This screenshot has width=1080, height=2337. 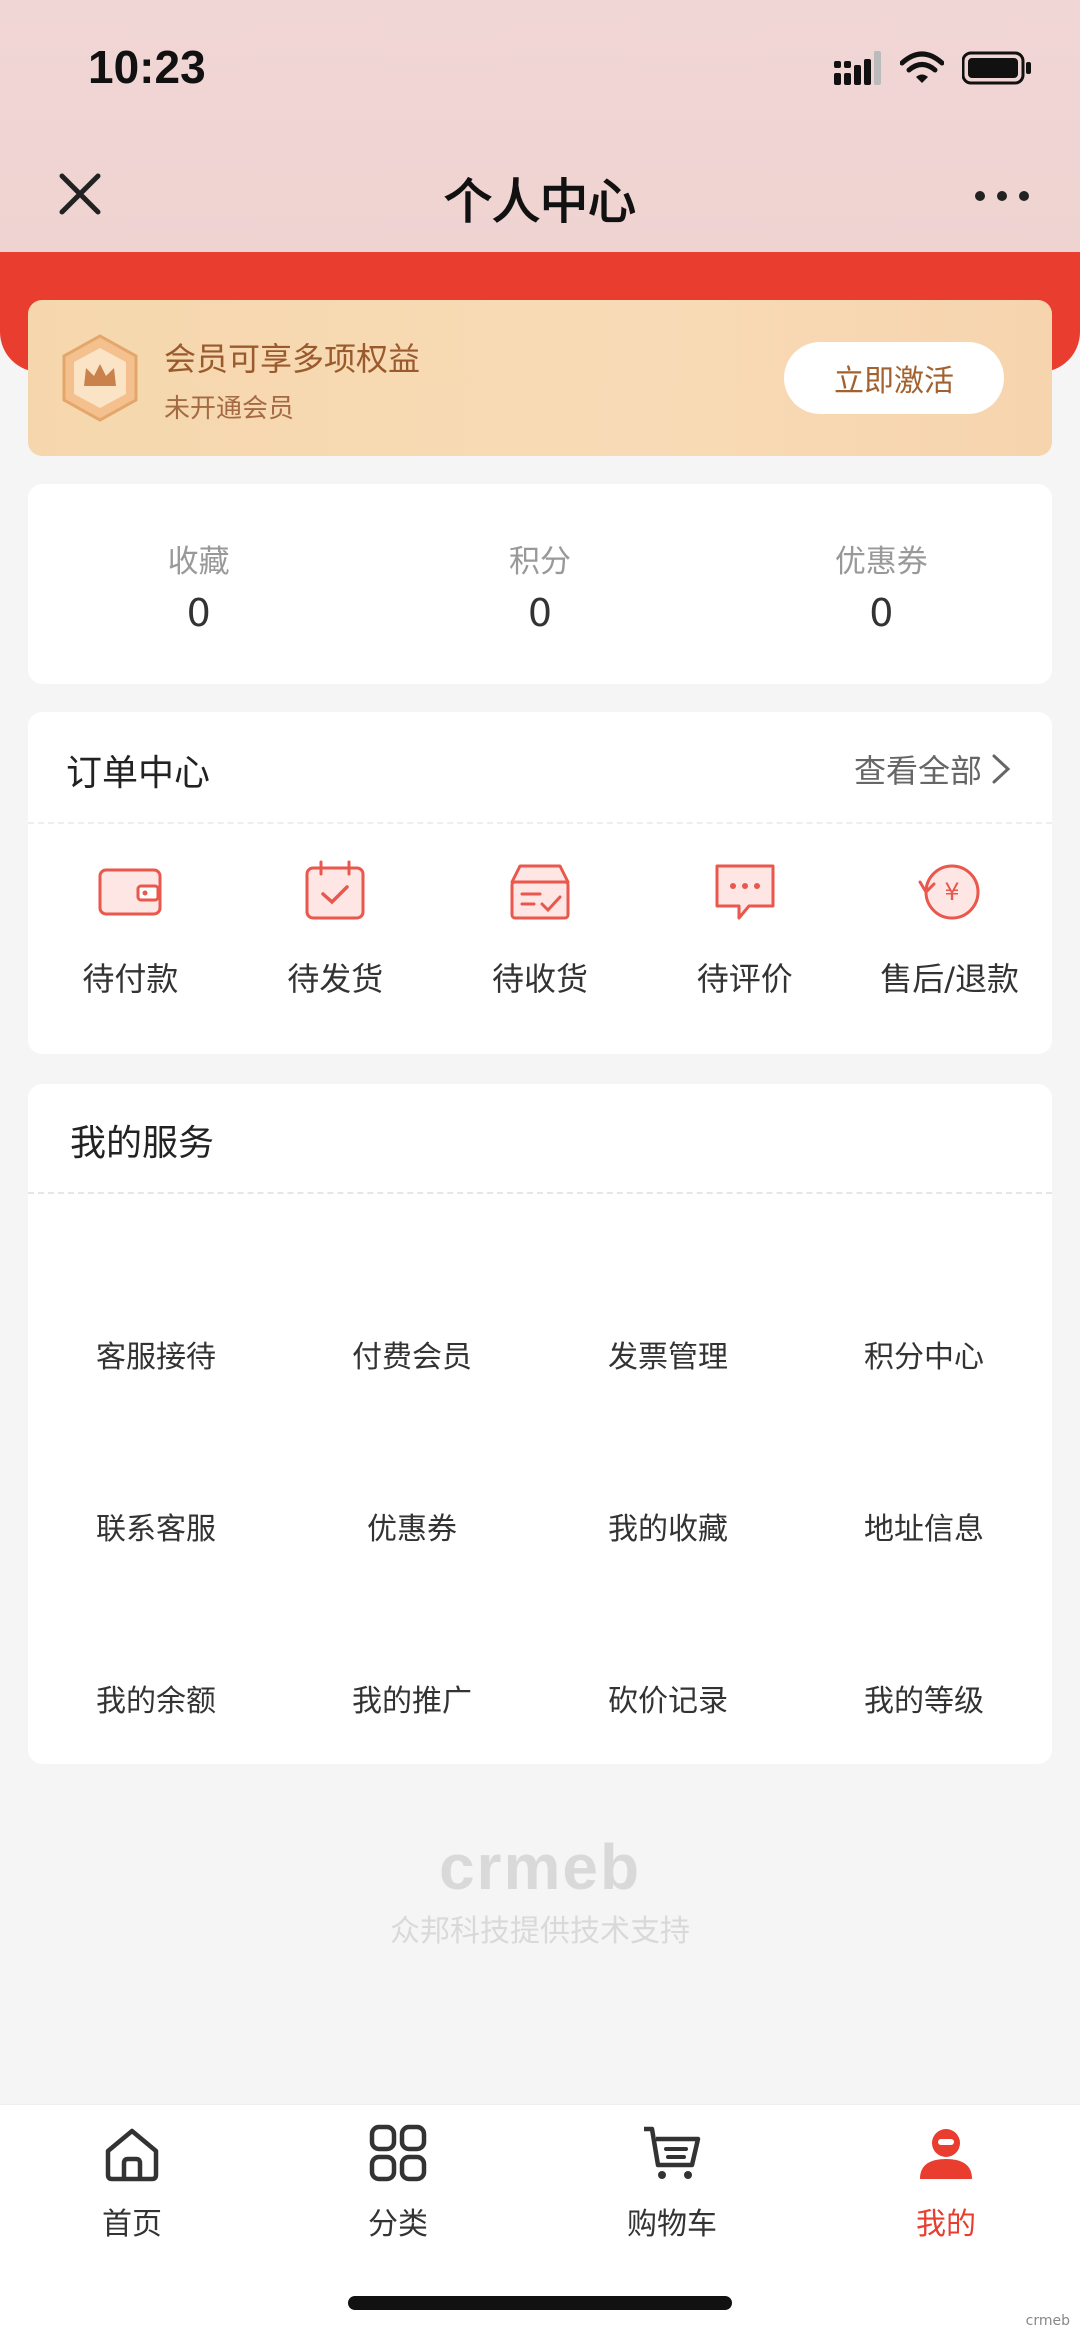 I want to click on service-item: 积分中心, so click(x=924, y=1354).